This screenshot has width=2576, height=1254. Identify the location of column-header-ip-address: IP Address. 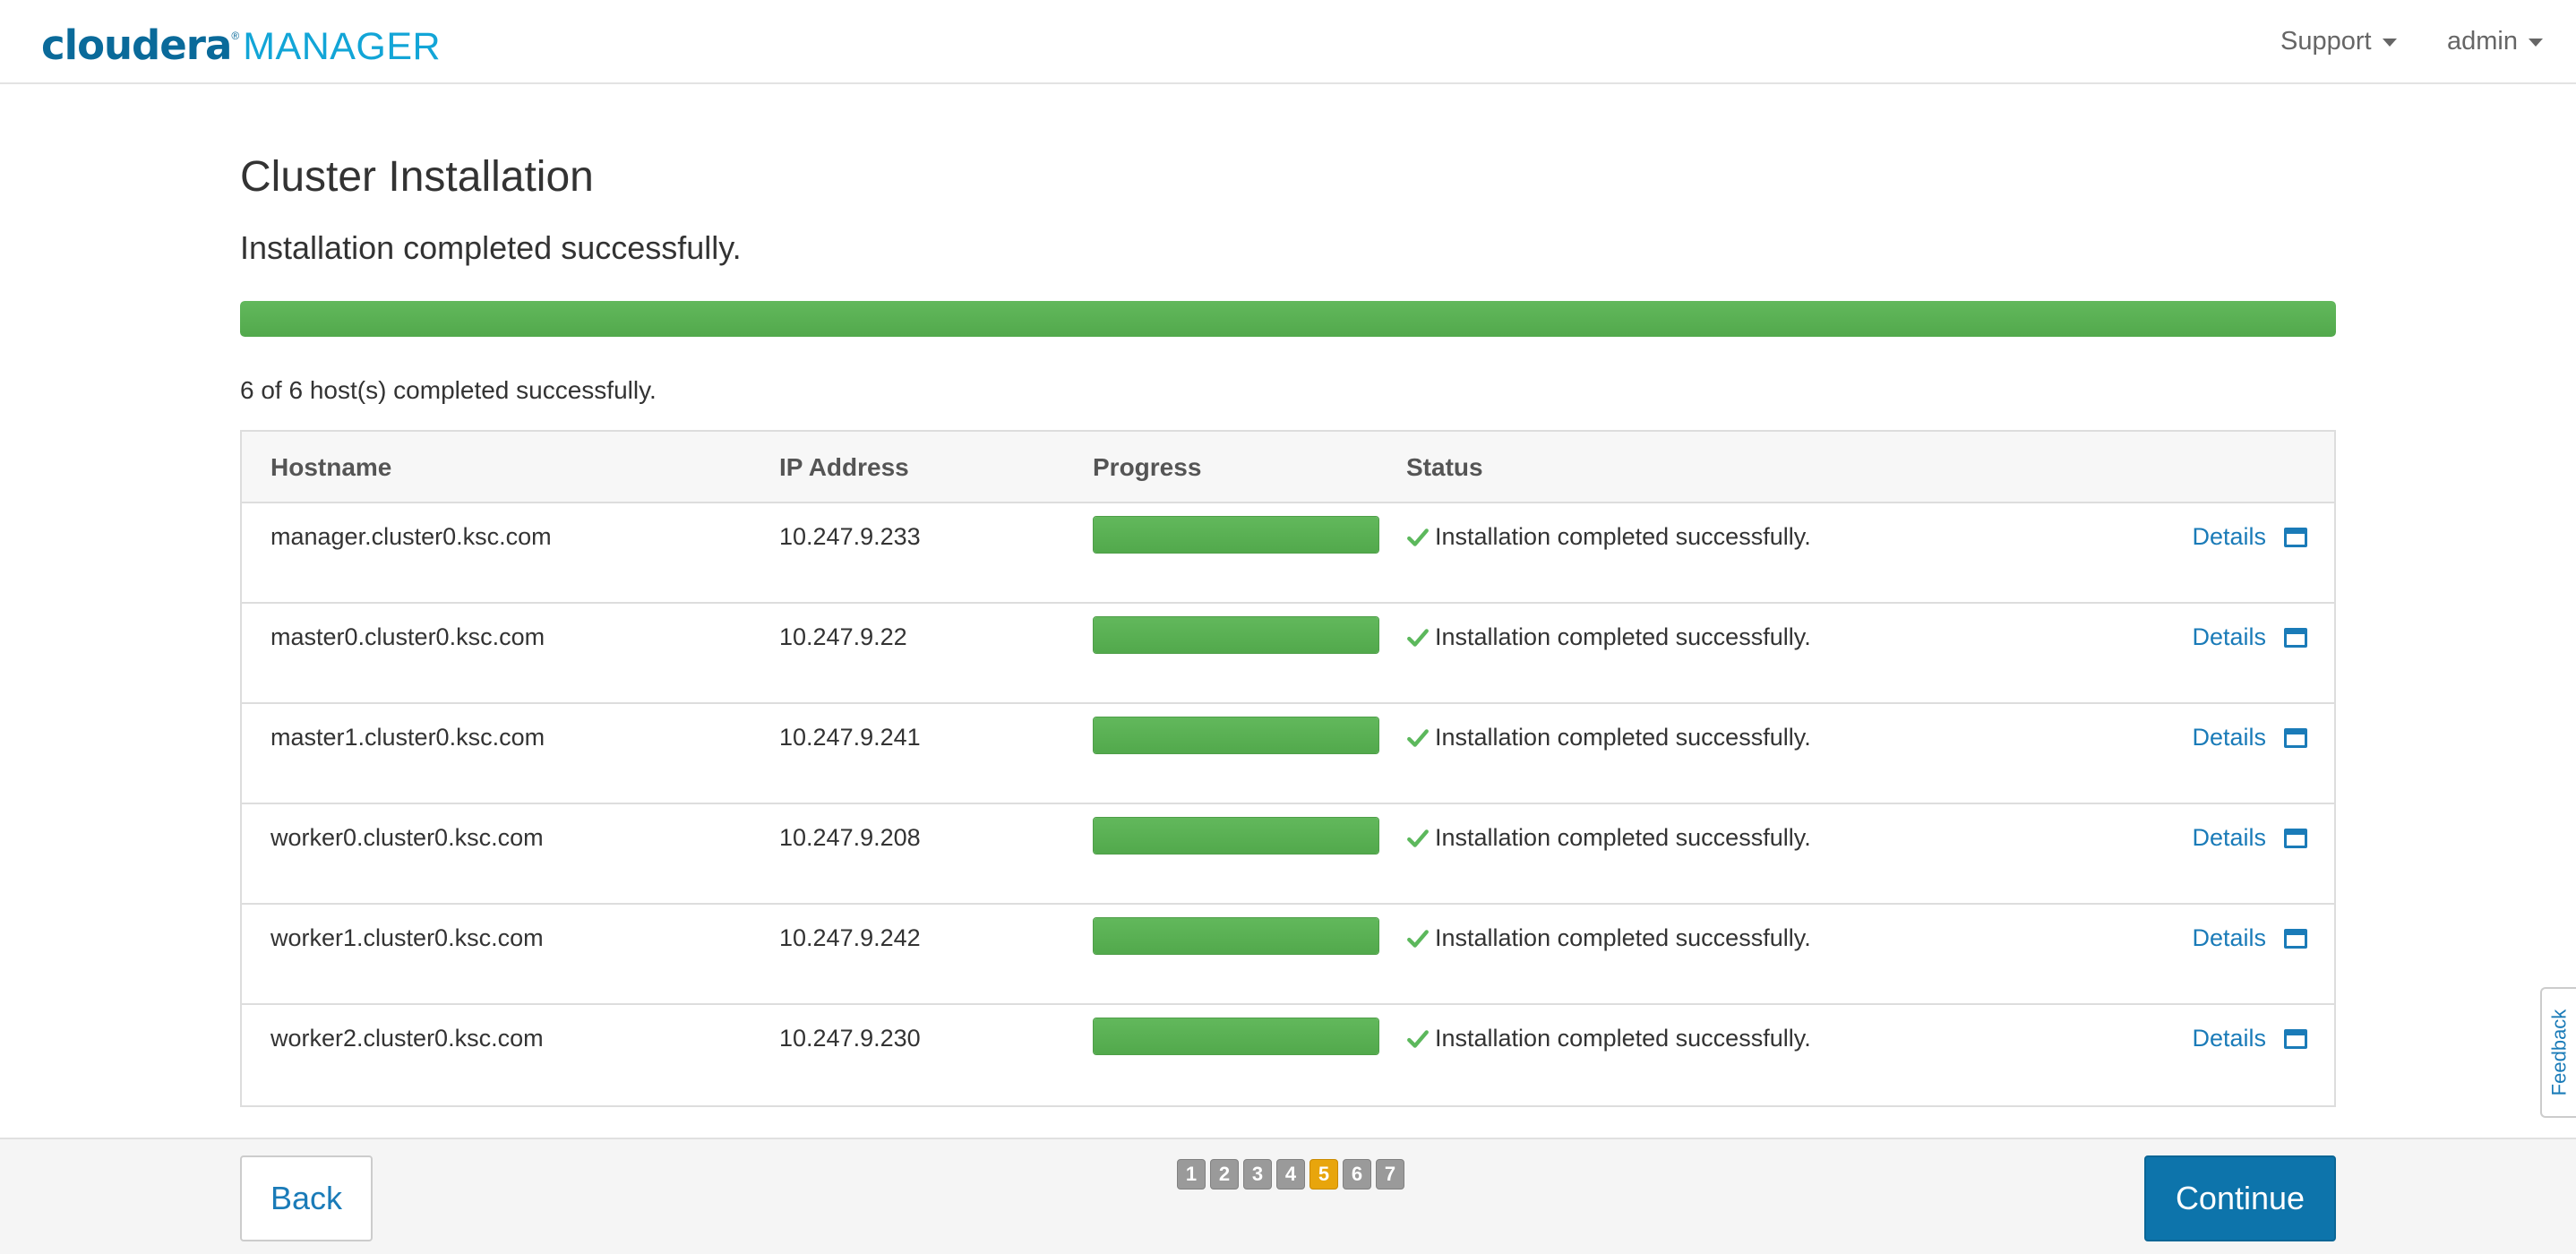
(844, 467).